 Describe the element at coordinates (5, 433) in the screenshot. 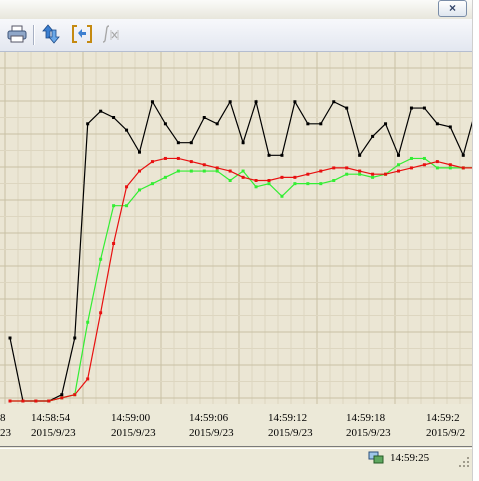

I see `x-tick-date: 23` at that location.